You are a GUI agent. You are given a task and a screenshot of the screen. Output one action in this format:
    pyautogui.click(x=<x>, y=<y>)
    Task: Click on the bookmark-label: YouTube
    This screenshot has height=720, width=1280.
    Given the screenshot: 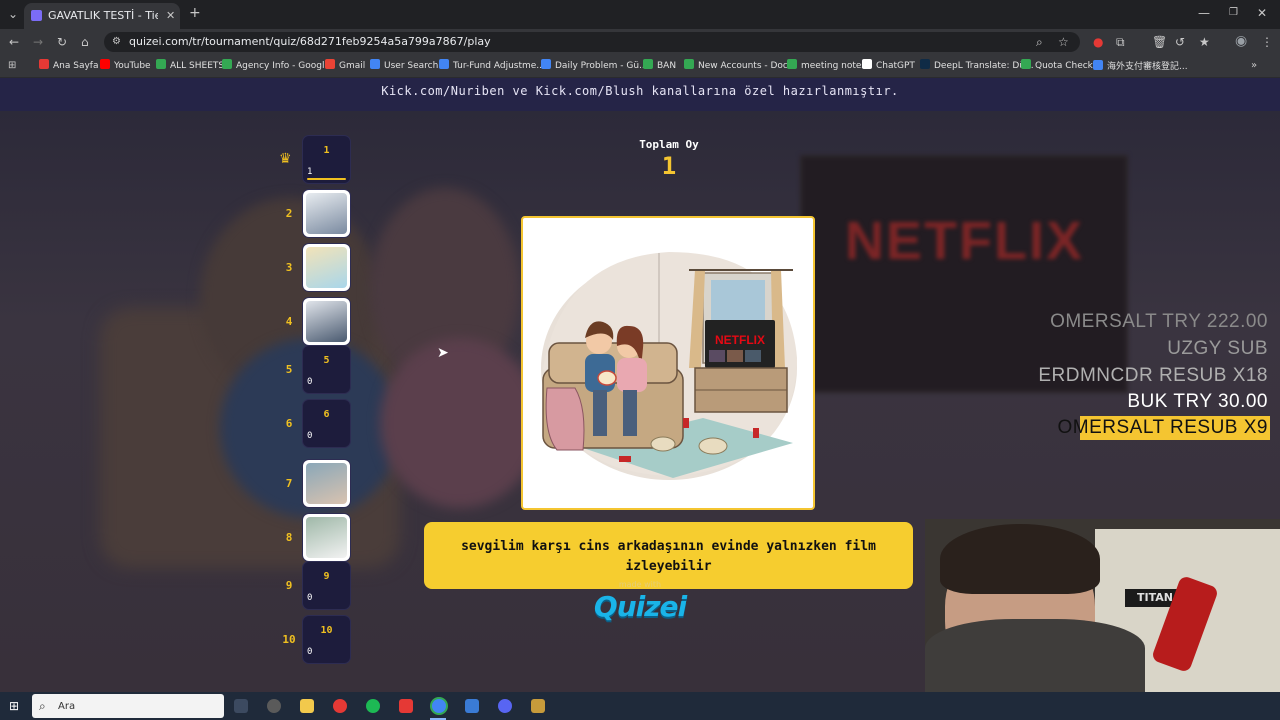 What is the action you would take?
    pyautogui.click(x=132, y=66)
    